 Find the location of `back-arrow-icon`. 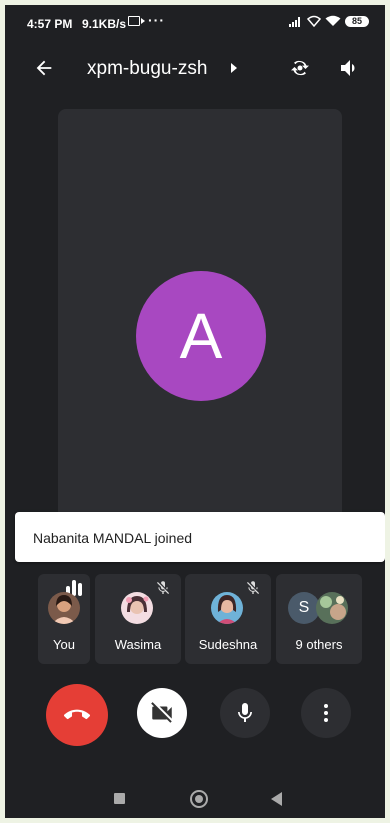

back-arrow-icon is located at coordinates (44, 68).